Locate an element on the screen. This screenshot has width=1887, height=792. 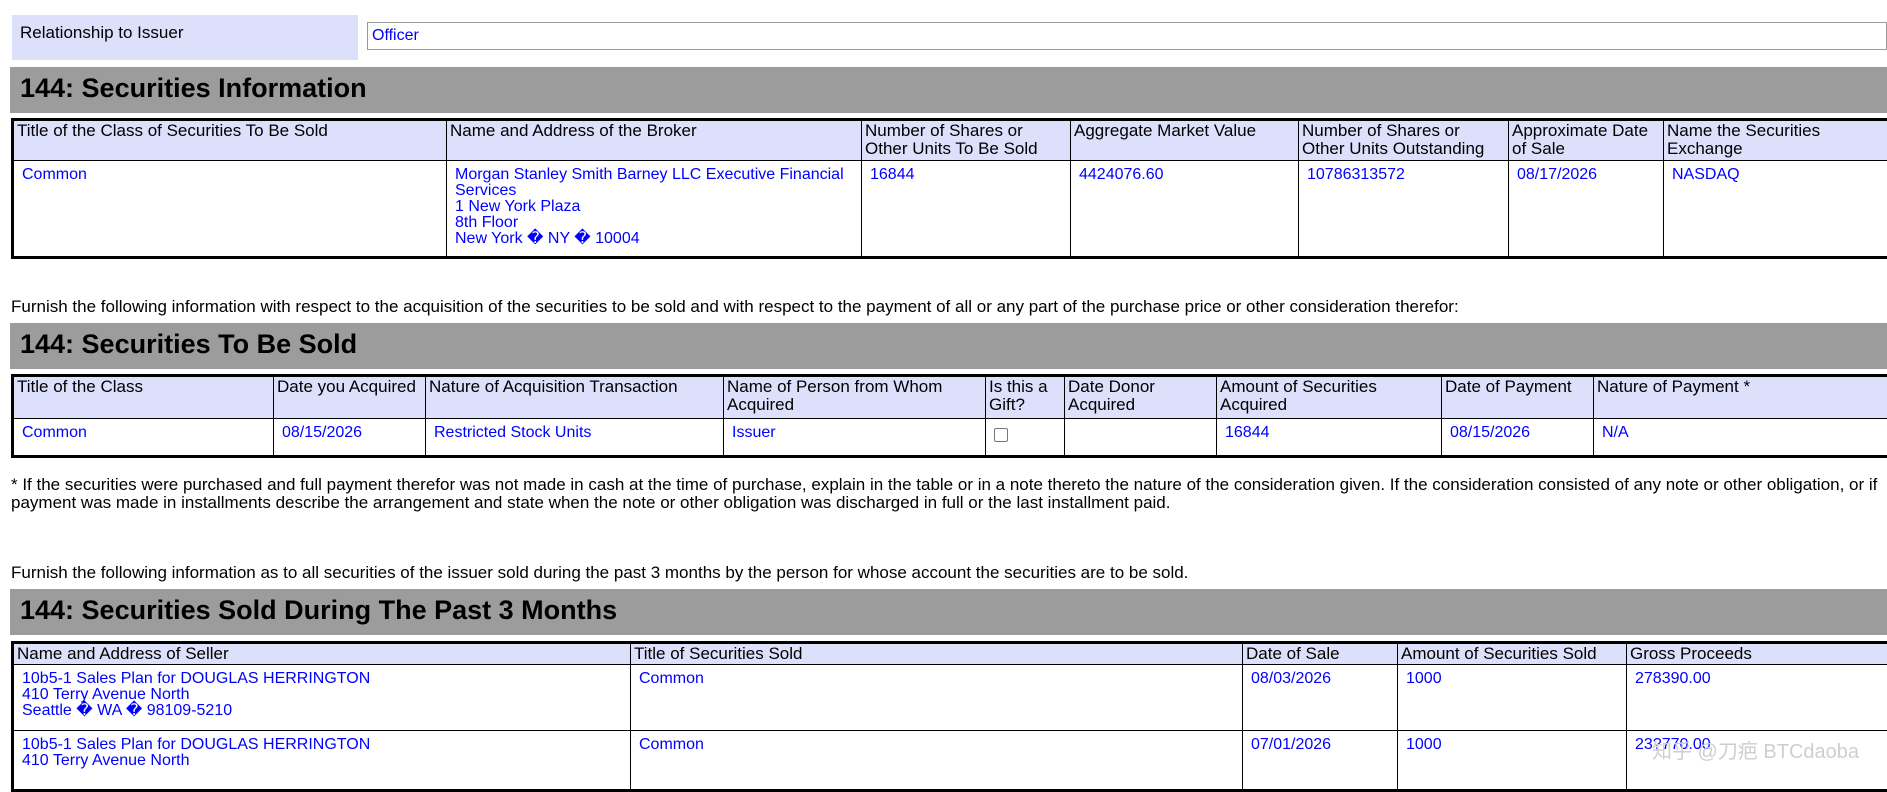
cell-date-acquired: 08/15/2026 is located at coordinates (350, 438).